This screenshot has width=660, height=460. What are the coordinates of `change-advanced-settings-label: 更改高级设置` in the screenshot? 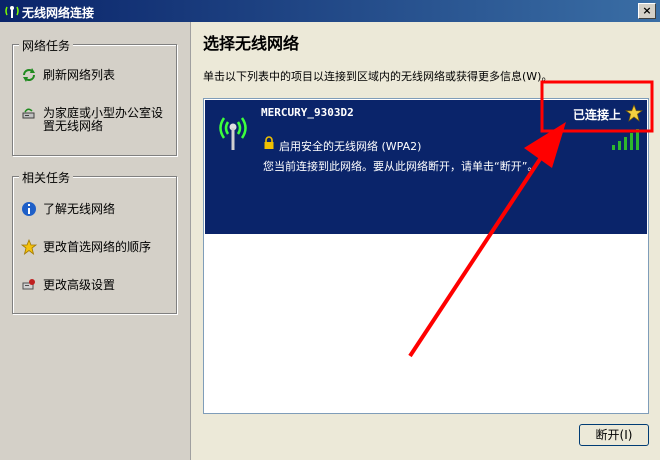 It's located at (79, 285).